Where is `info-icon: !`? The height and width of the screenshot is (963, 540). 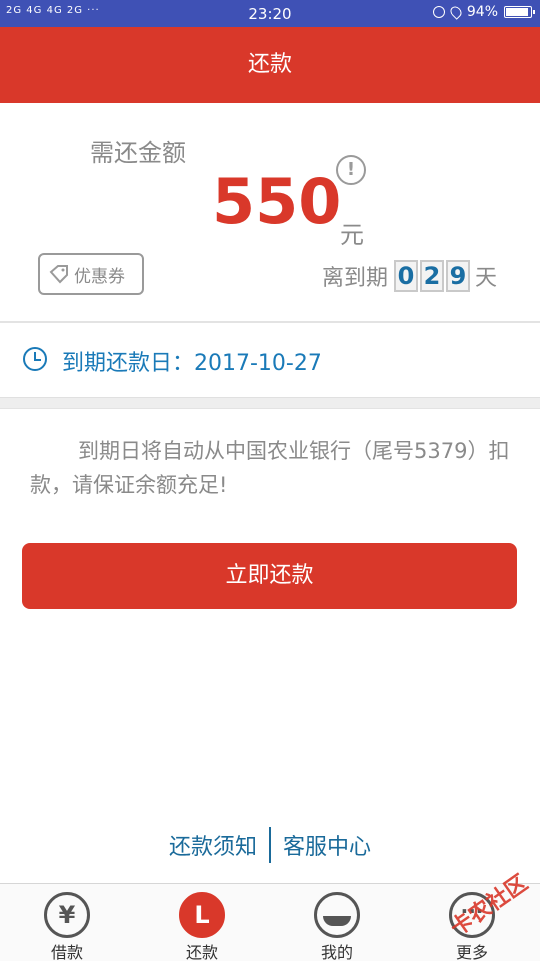
info-icon: ! is located at coordinates (351, 170).